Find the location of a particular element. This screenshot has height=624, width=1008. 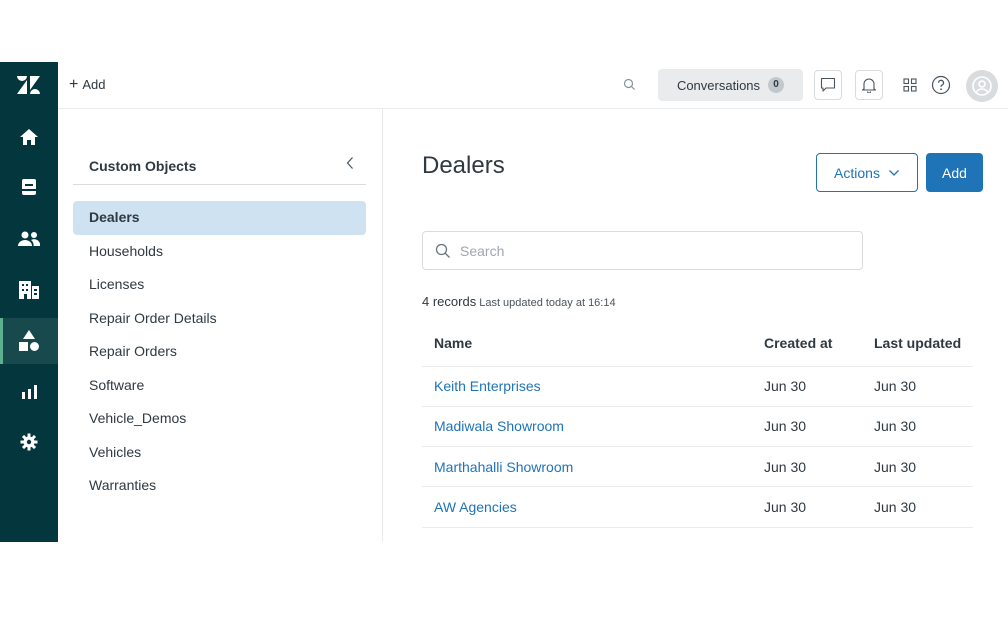

organizations-icon is located at coordinates (29, 290).